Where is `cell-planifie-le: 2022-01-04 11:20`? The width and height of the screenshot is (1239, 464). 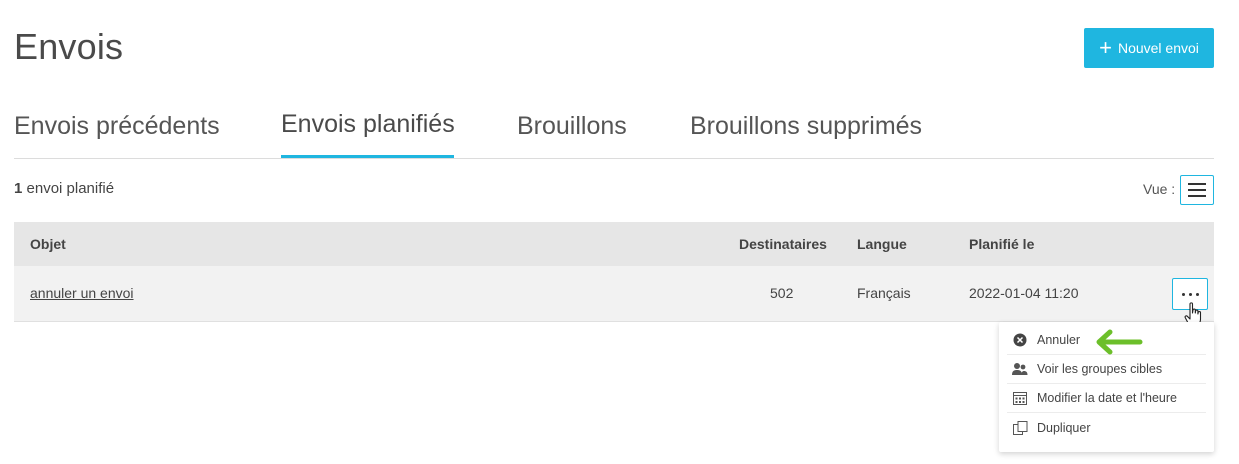
cell-planifie-le: 2022-01-04 11:20 is located at coordinates (1024, 293).